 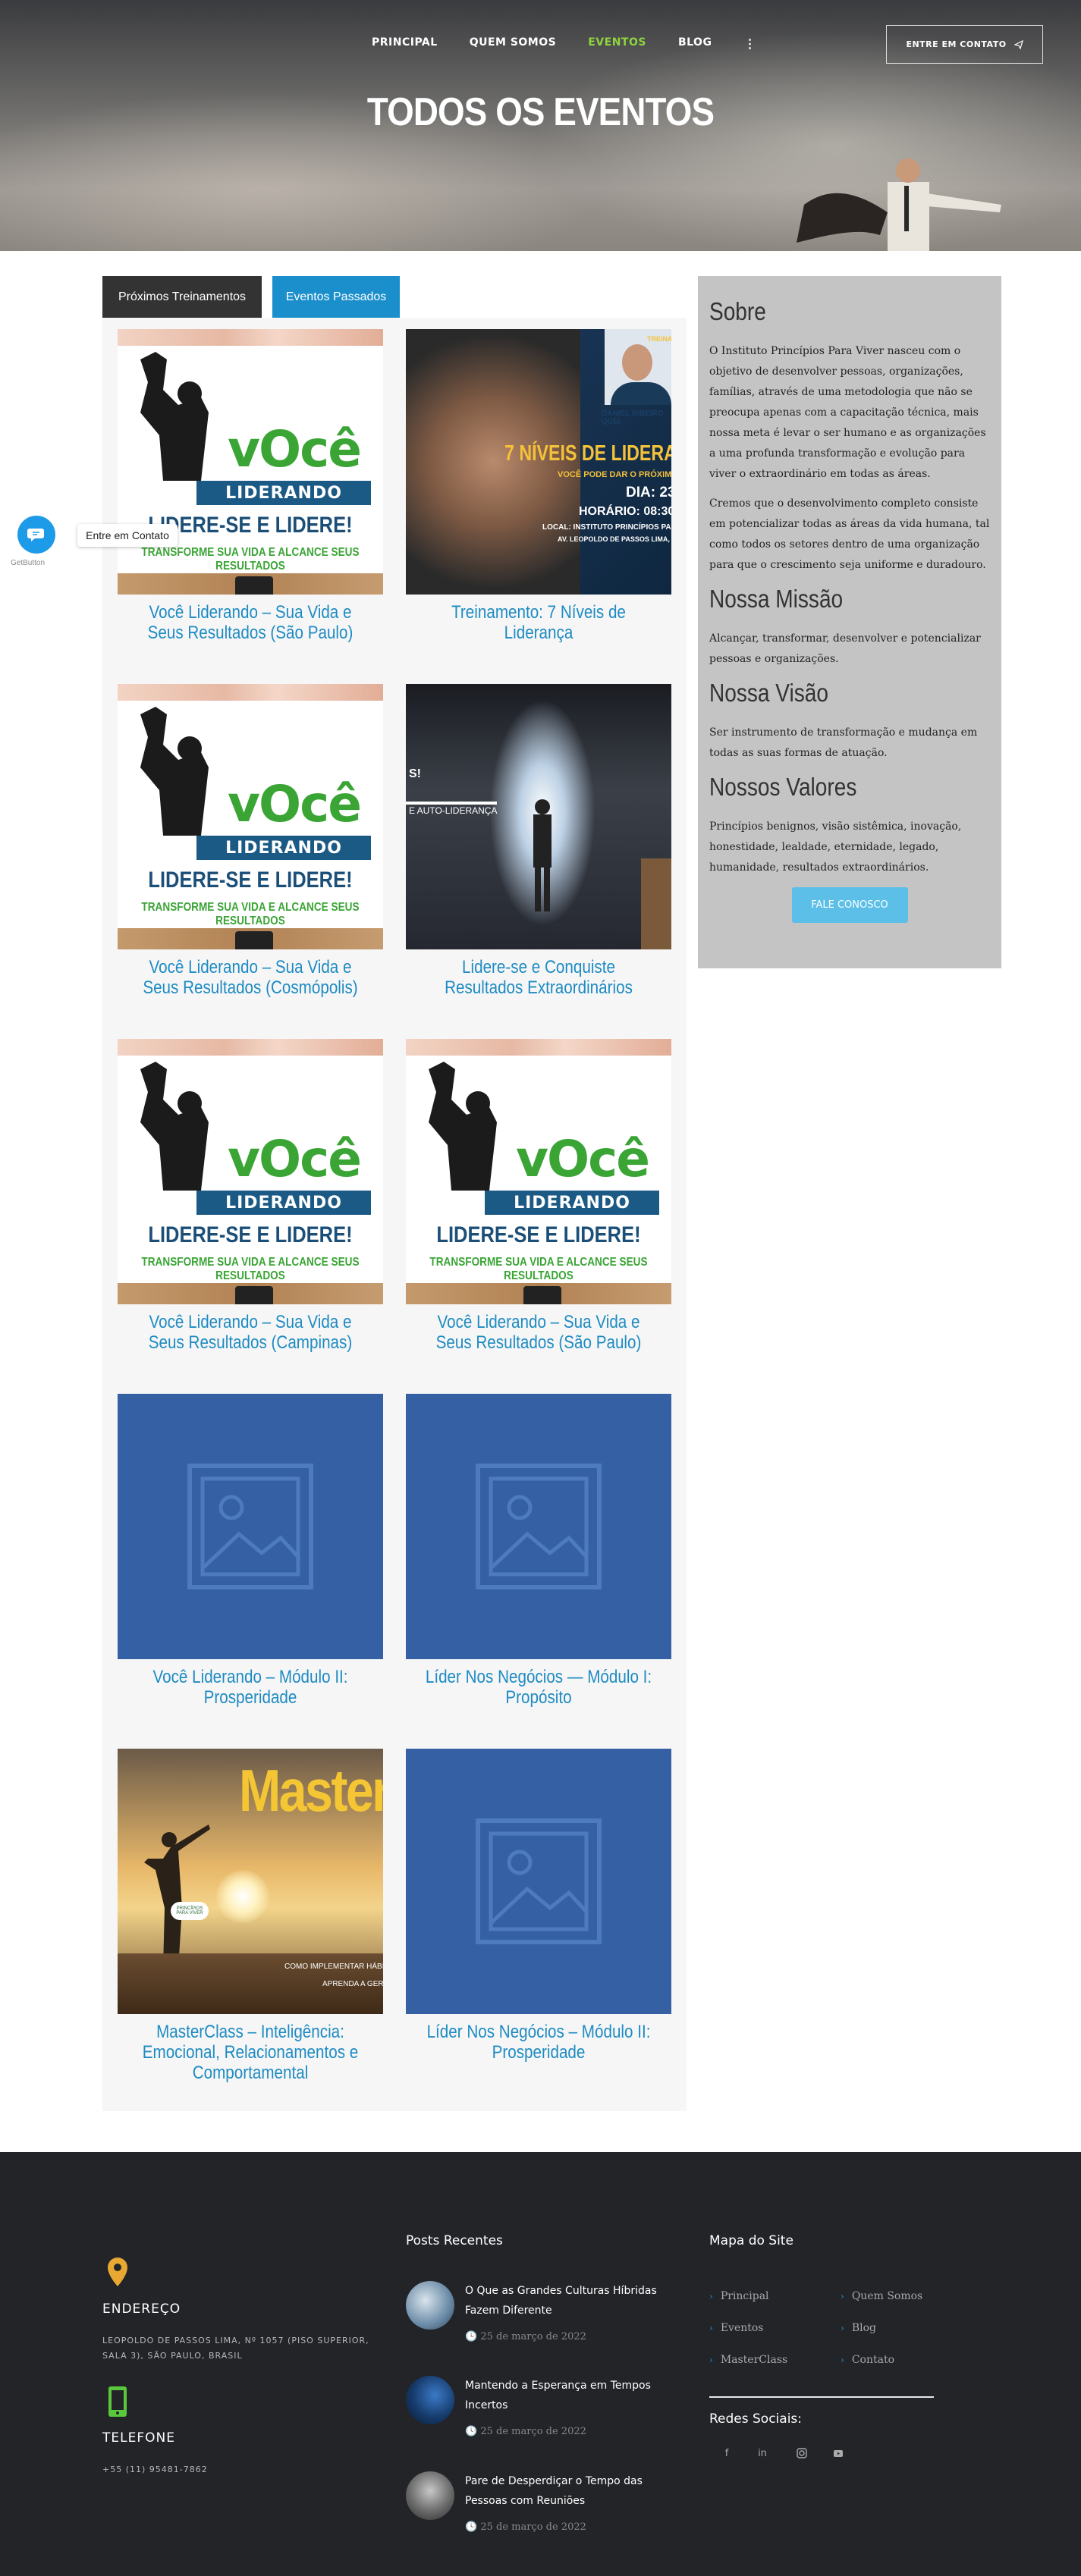 What do you see at coordinates (538, 1551) in the screenshot?
I see `event-card: Líder Nos Negócios — Módulo I: Propósito` at bounding box center [538, 1551].